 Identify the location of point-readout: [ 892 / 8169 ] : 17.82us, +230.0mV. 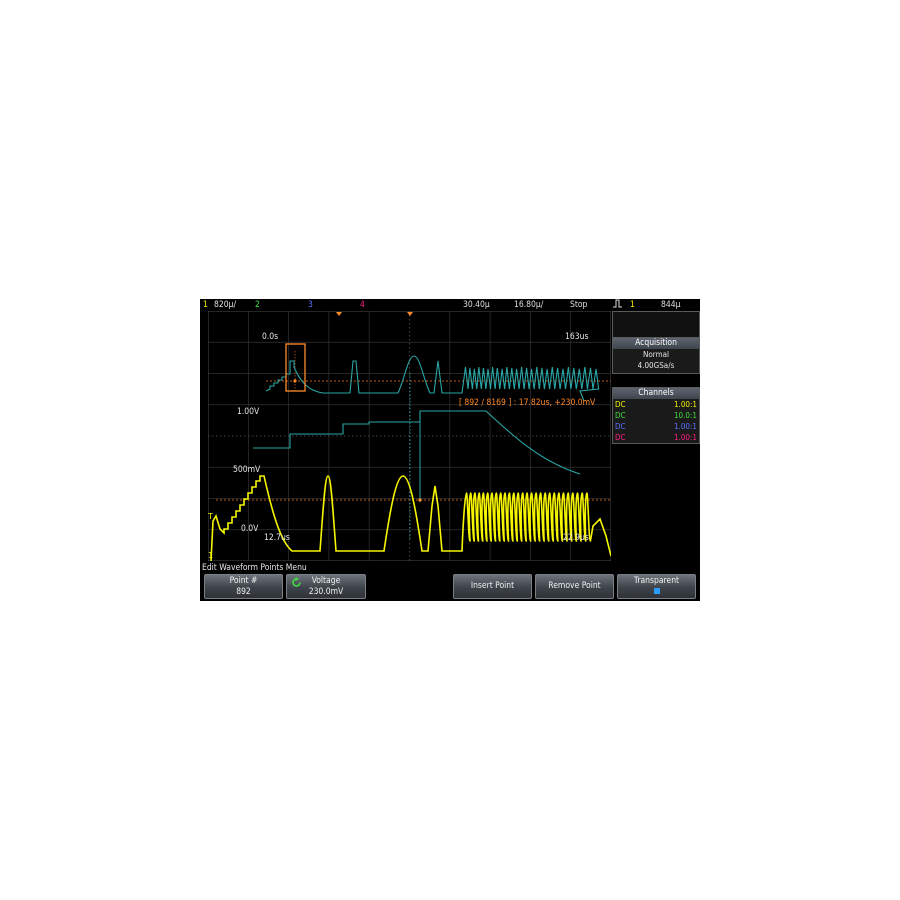
(527, 403).